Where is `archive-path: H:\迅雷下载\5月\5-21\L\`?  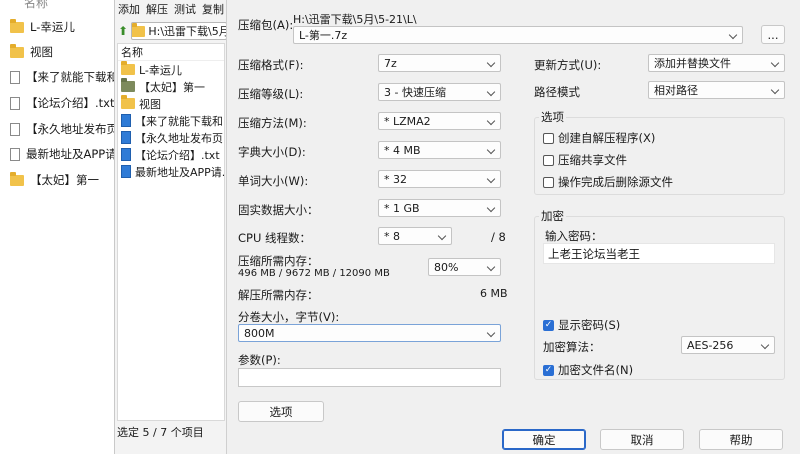 archive-path: H:\迅雷下载\5月\5-21\L\ is located at coordinates (355, 19).